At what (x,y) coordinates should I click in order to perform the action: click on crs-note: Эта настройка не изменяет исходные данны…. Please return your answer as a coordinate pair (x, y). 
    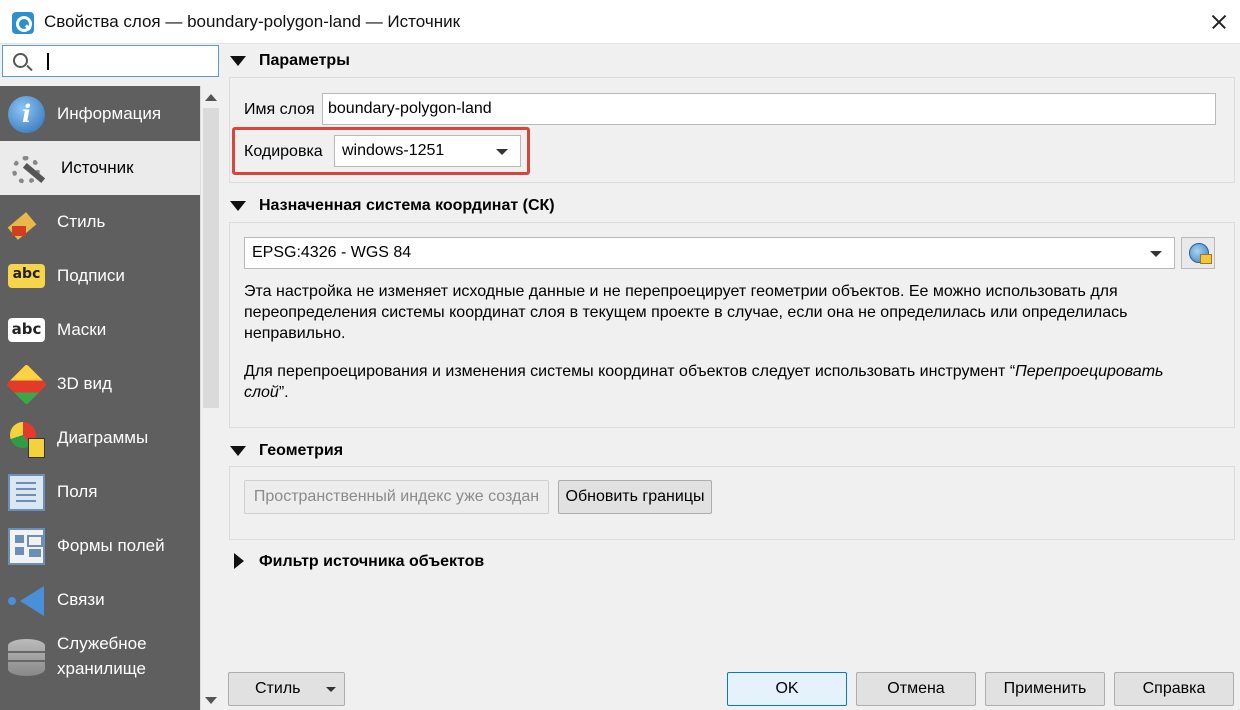
    Looking at the image, I should click on (686, 312).